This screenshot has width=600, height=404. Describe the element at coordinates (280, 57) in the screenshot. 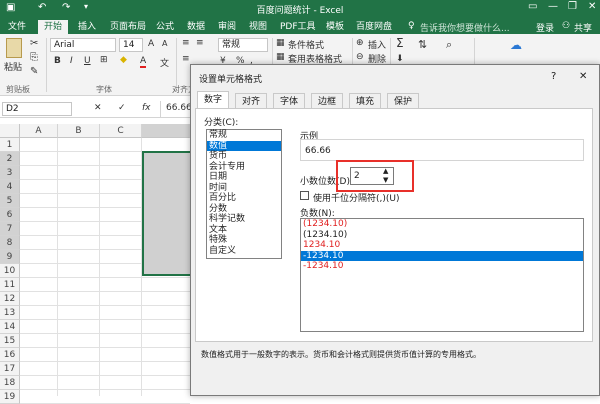

I see `table-format-icon: ▦` at that location.